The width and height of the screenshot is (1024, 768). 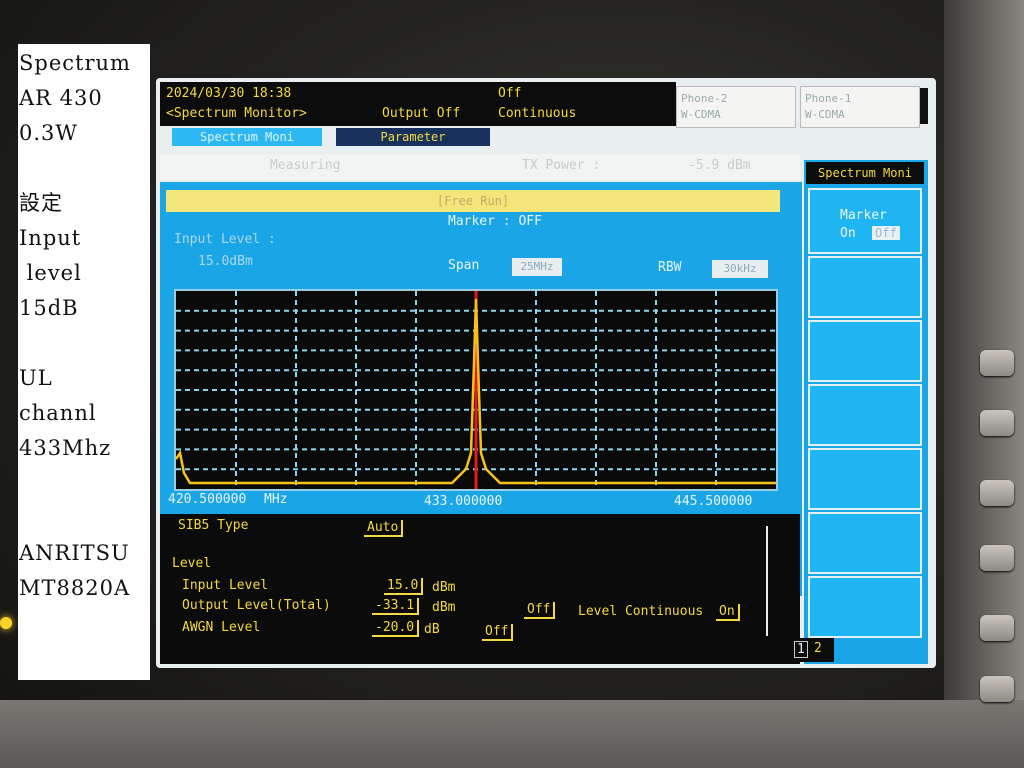 I want to click on params-scrollbar, so click(x=774, y=581).